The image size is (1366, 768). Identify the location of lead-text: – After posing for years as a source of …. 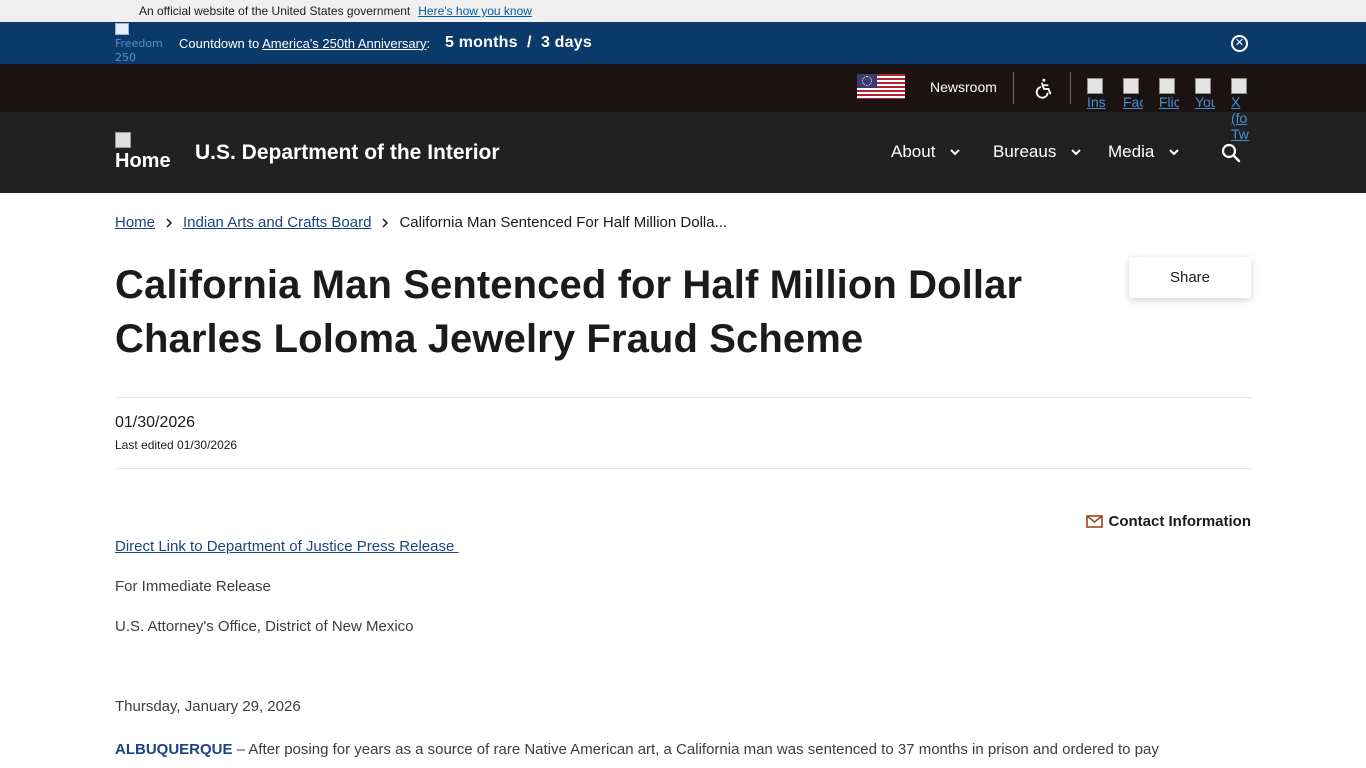
(695, 749).